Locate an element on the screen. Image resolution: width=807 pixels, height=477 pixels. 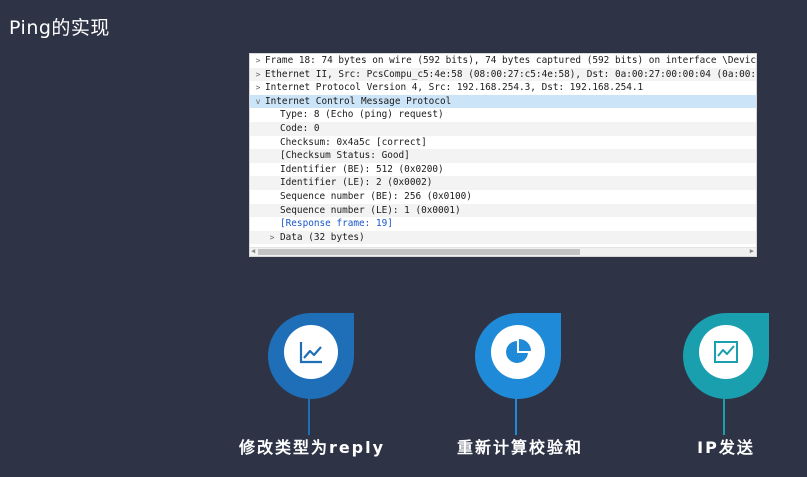
step-label-ip-send: IP发送 is located at coordinates (726, 447).